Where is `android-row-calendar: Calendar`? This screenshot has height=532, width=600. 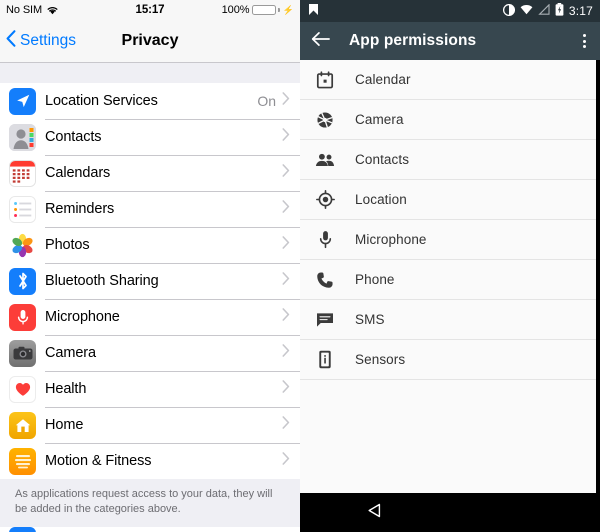 android-row-calendar: Calendar is located at coordinates (450, 80).